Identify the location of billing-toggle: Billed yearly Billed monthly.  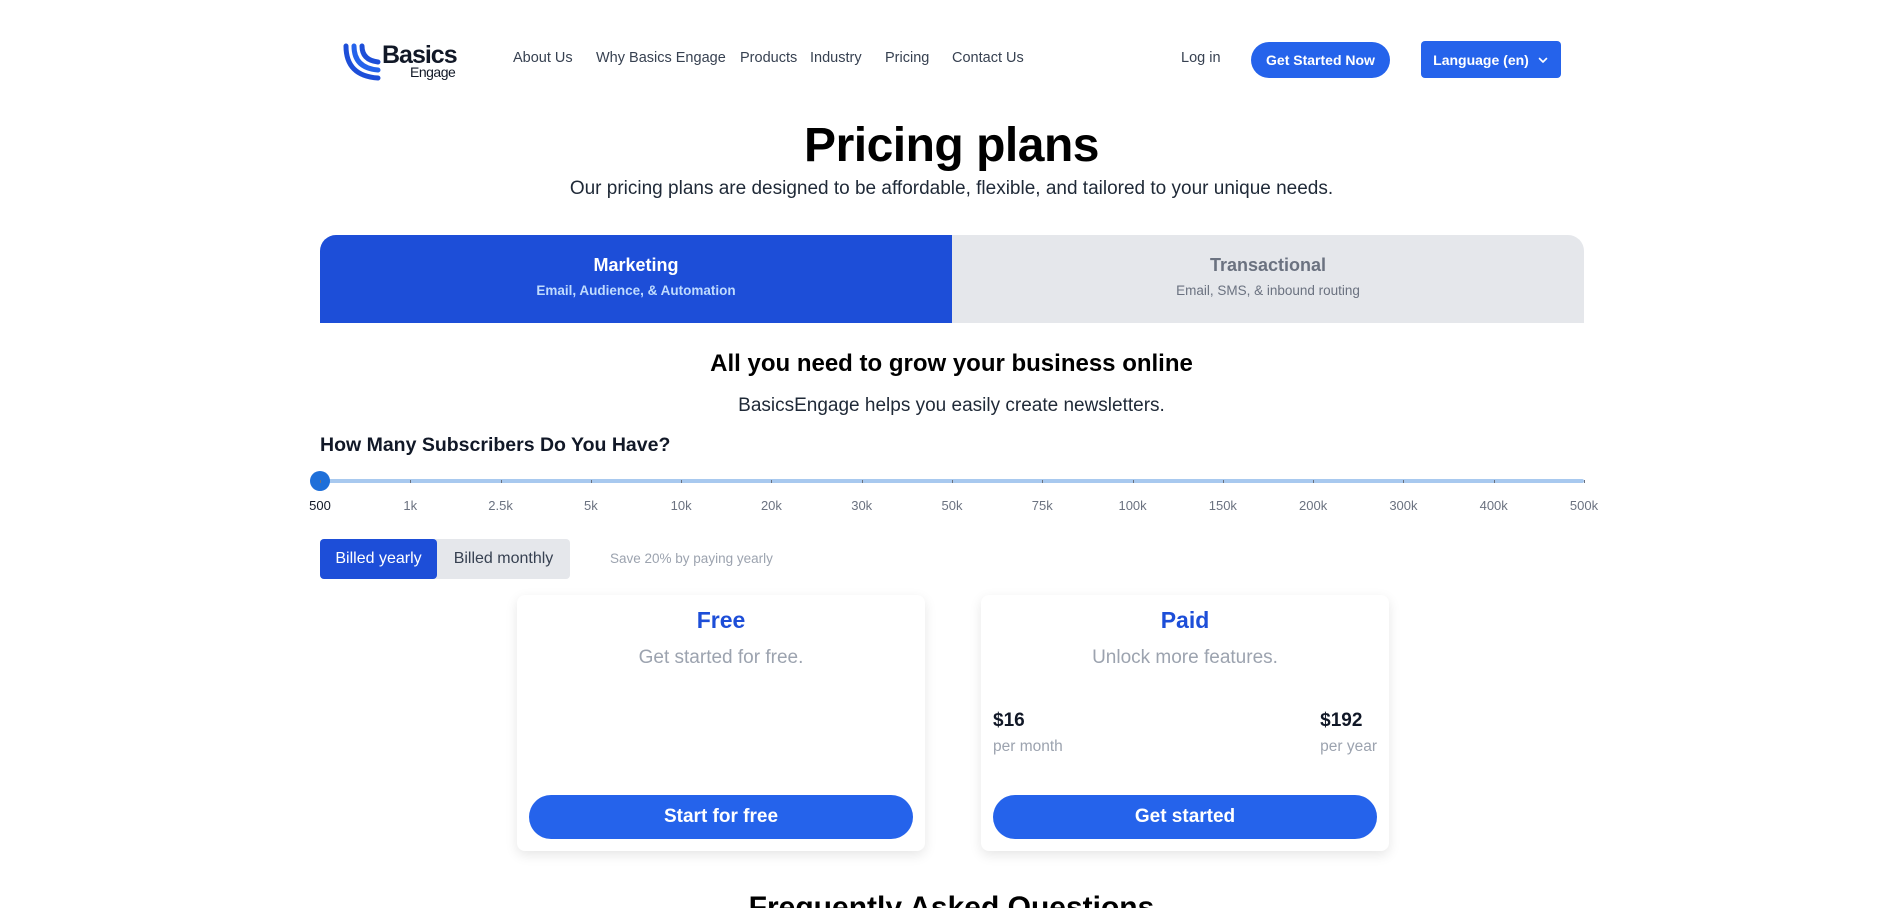
(445, 559).